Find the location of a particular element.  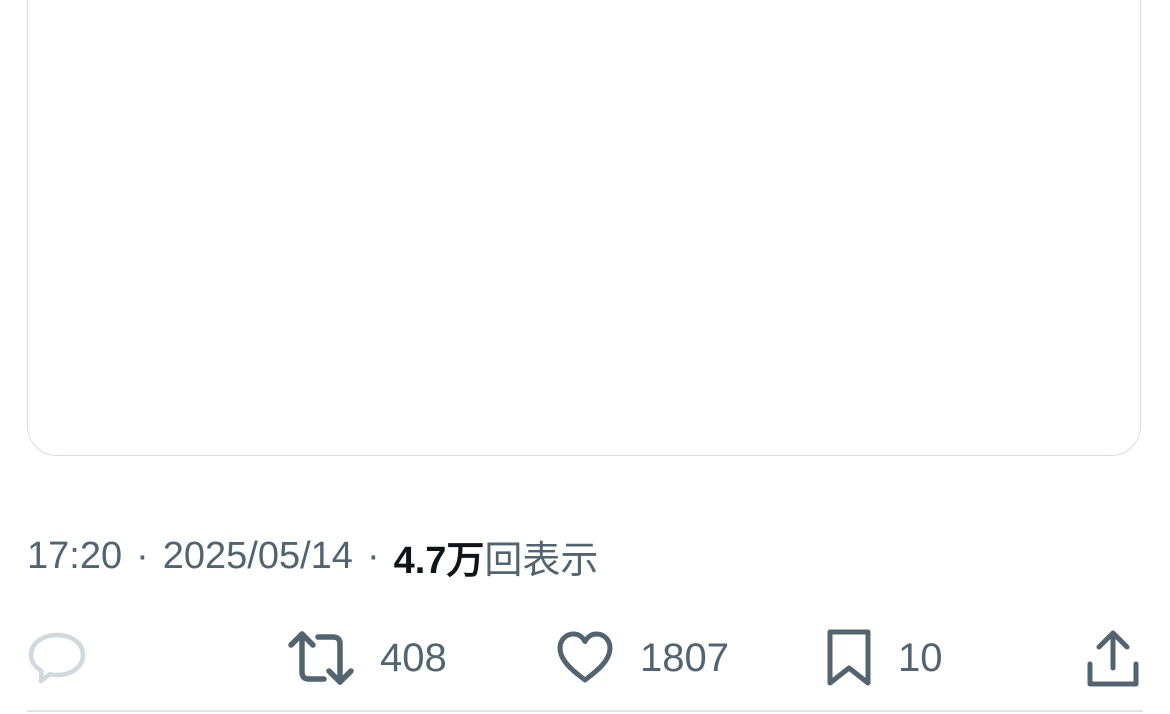

heart-icon is located at coordinates (585, 658).